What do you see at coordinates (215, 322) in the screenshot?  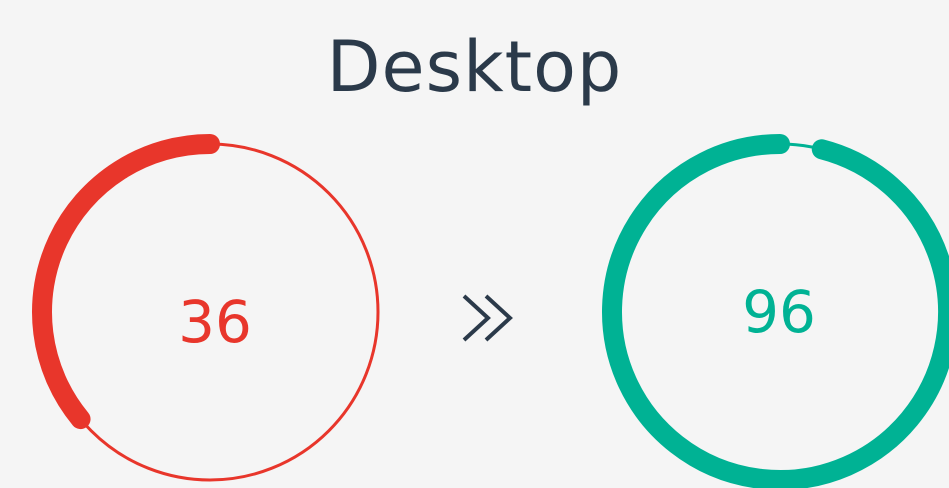 I see `before-score-value: 36` at bounding box center [215, 322].